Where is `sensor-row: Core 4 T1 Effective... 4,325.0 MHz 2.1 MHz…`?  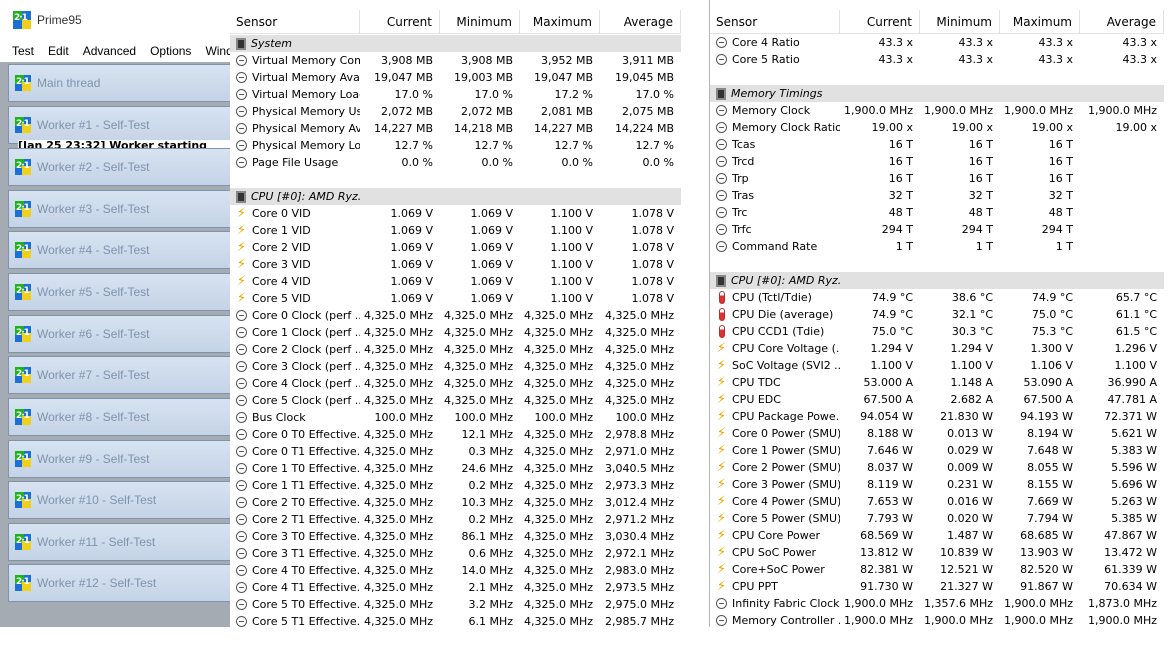 sensor-row: Core 4 T1 Effective... 4,325.0 MHz 2.1 MHz… is located at coordinates (455, 587).